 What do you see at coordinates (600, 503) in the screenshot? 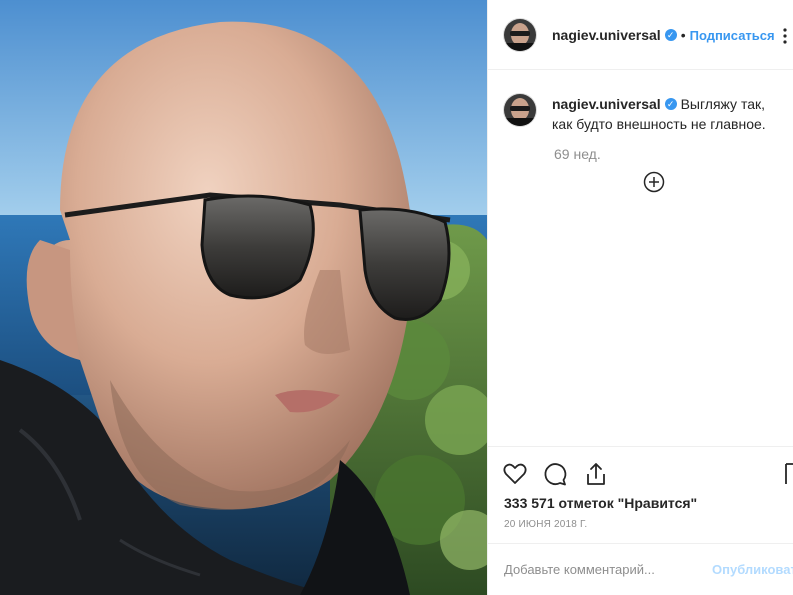
I see `likes-count: 333 571 отметок "Нравится"` at bounding box center [600, 503].